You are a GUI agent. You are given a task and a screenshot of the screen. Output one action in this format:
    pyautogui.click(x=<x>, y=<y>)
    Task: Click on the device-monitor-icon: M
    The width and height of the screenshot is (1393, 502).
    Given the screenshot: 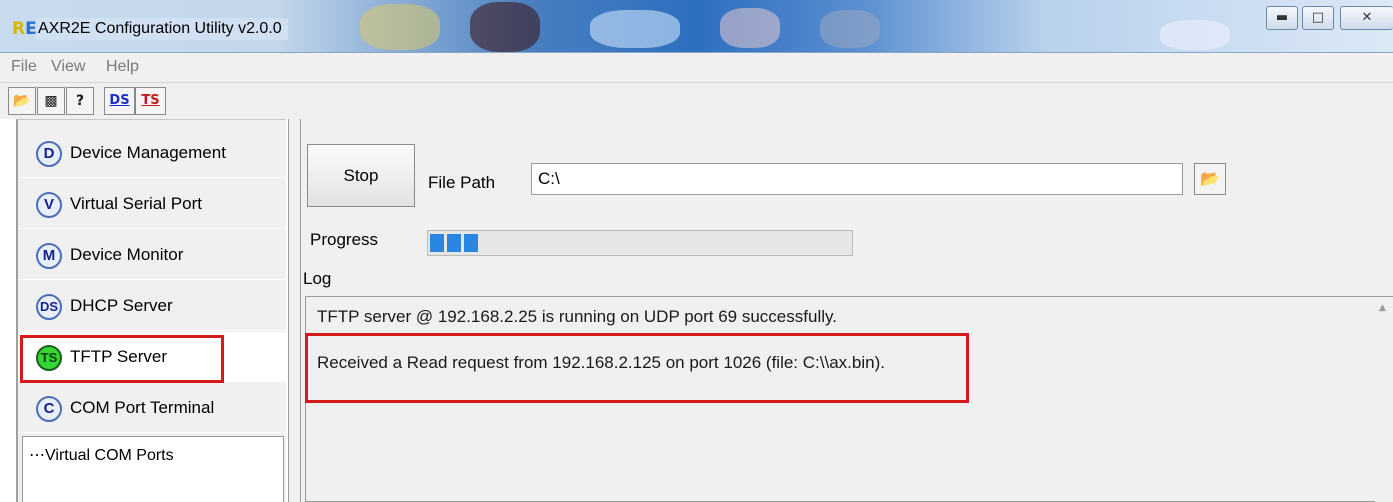 What is the action you would take?
    pyautogui.click(x=49, y=256)
    